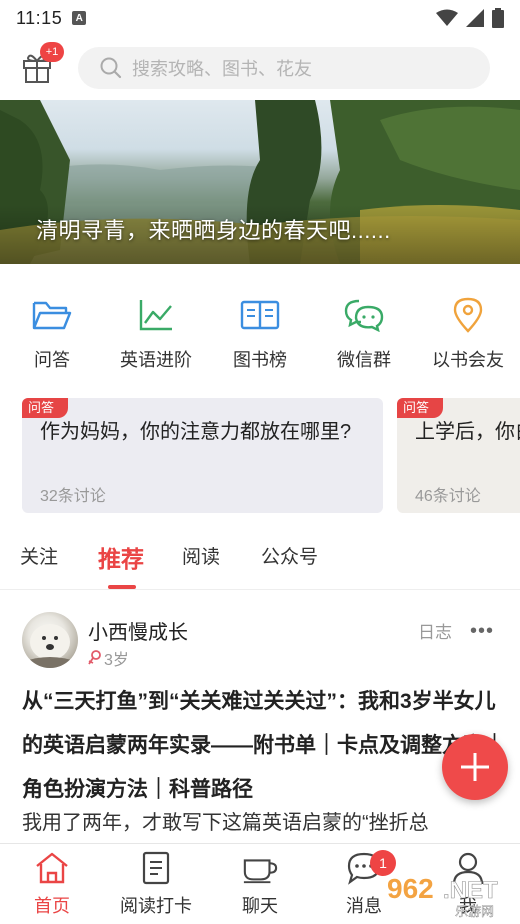  What do you see at coordinates (260, 360) in the screenshot?
I see `category-label: 图书榜` at bounding box center [260, 360].